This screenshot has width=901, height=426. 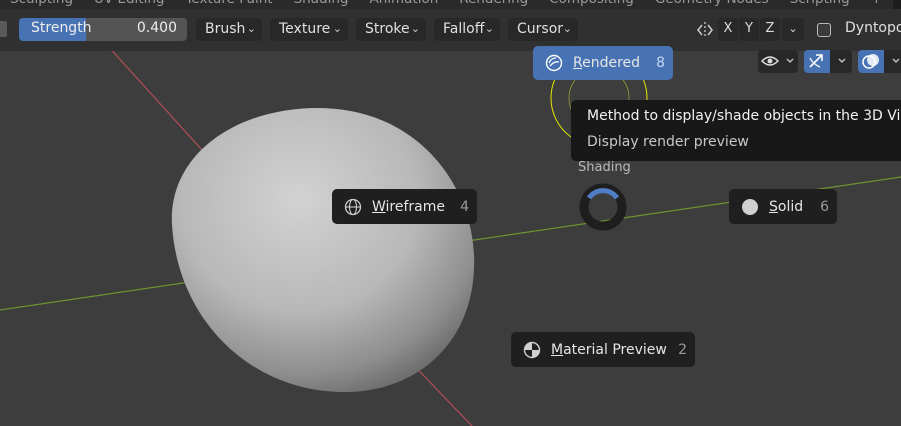 I want to click on overlay-circles-icon, so click(x=870, y=61).